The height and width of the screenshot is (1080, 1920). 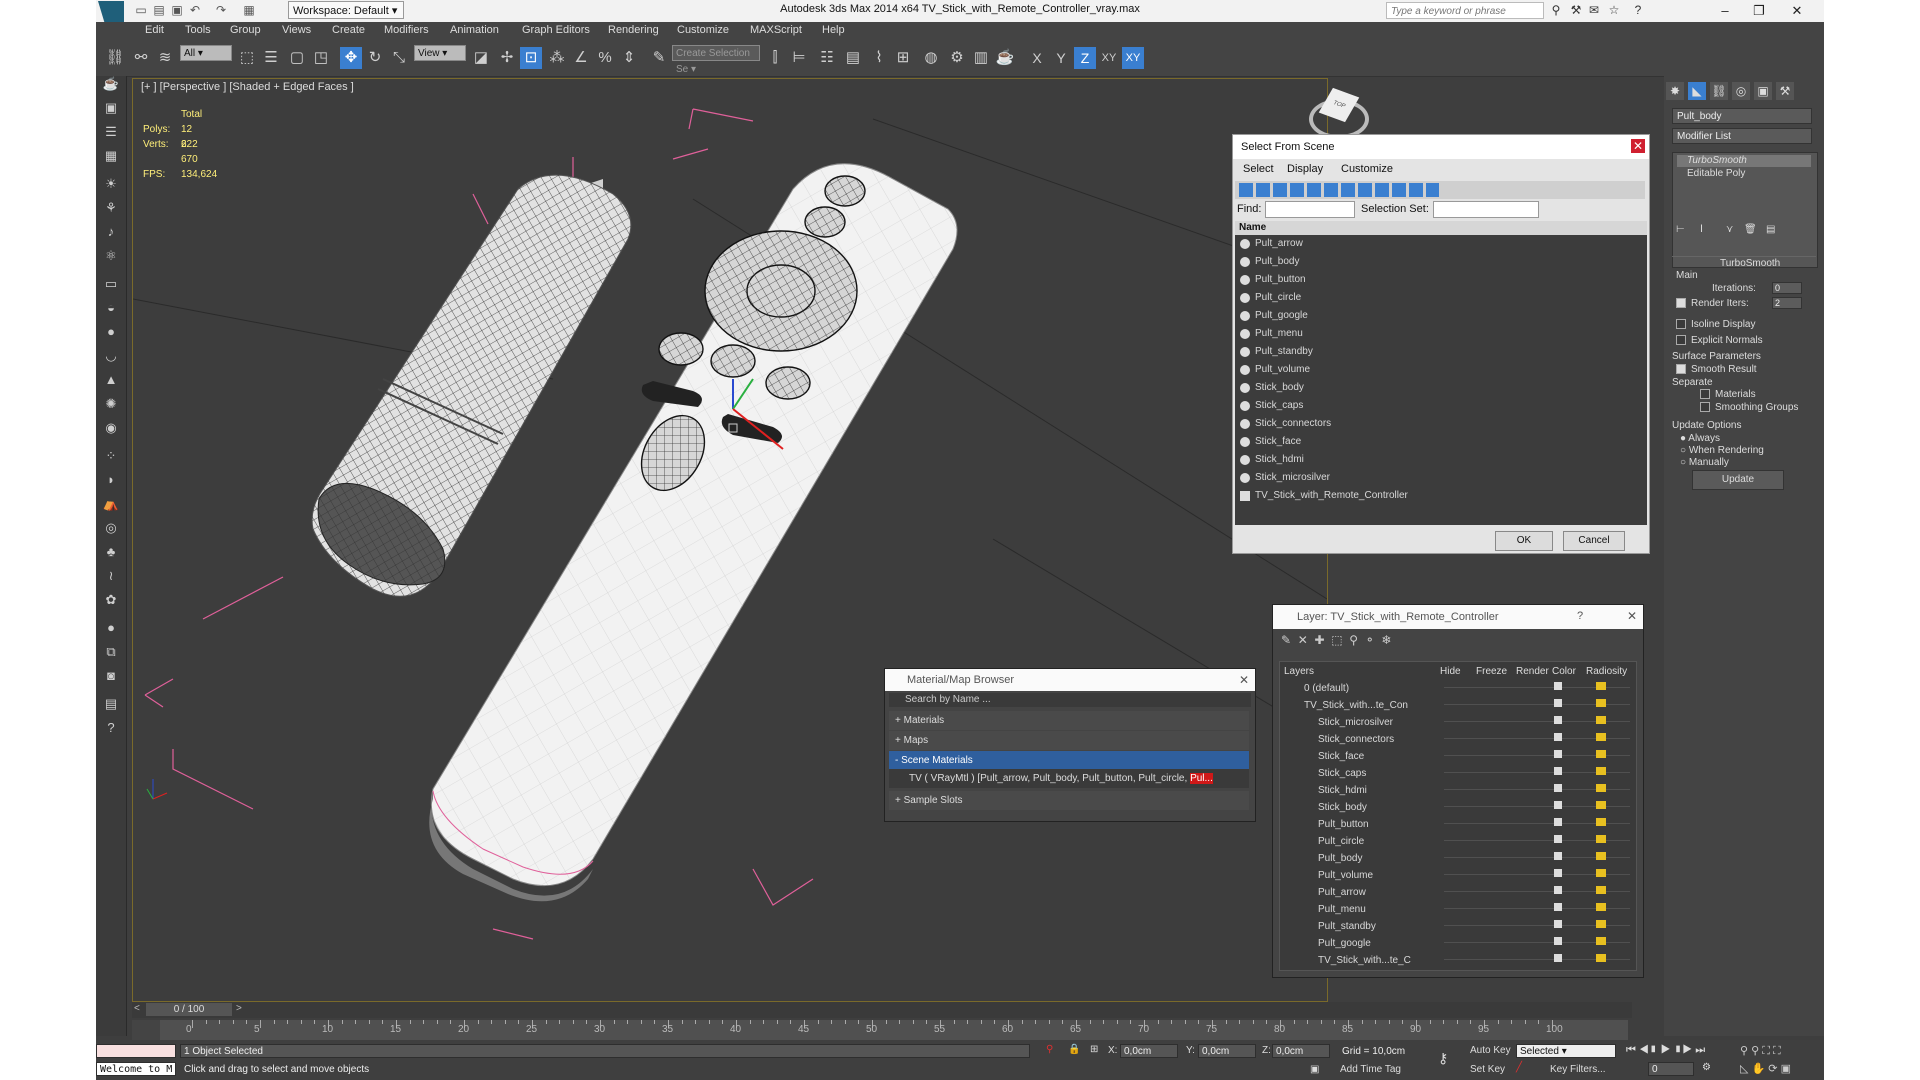 I want to click on freeze-all-icon: ❄, so click(x=1386, y=640).